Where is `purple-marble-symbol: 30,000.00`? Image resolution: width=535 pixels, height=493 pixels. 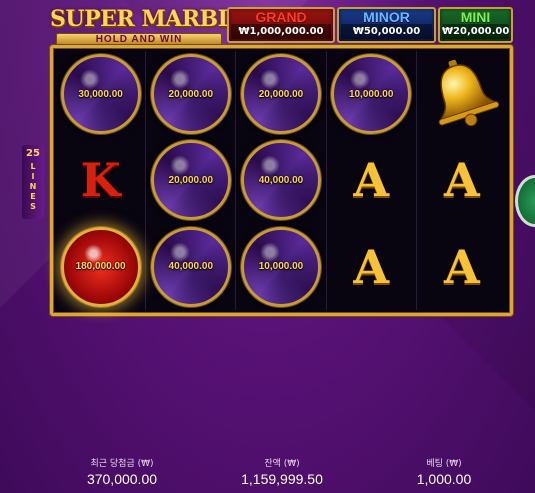
purple-marble-symbol: 30,000.00 is located at coordinates (100, 94).